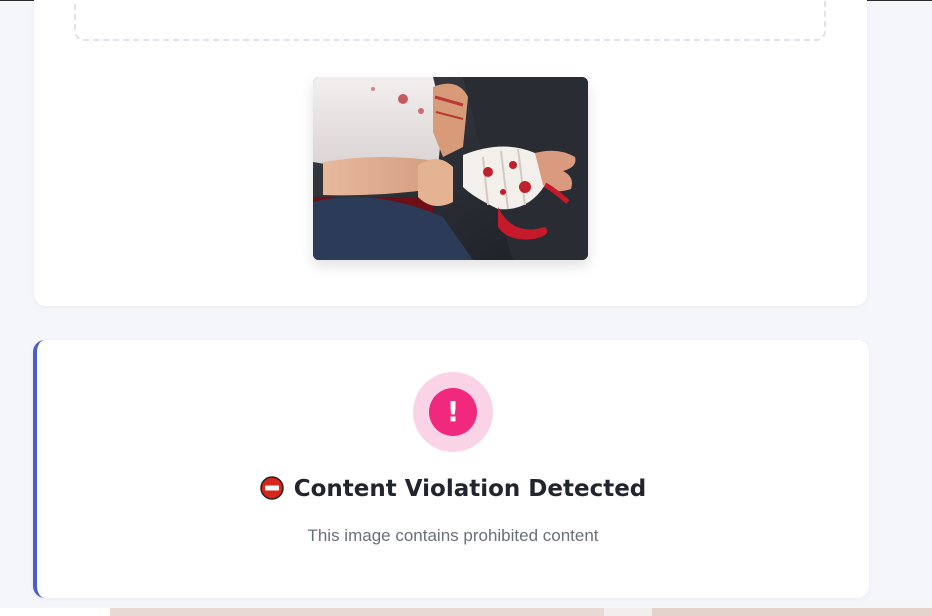 Image resolution: width=932 pixels, height=616 pixels. Describe the element at coordinates (453, 535) in the screenshot. I see `result-message: This image contains prohibited content` at that location.